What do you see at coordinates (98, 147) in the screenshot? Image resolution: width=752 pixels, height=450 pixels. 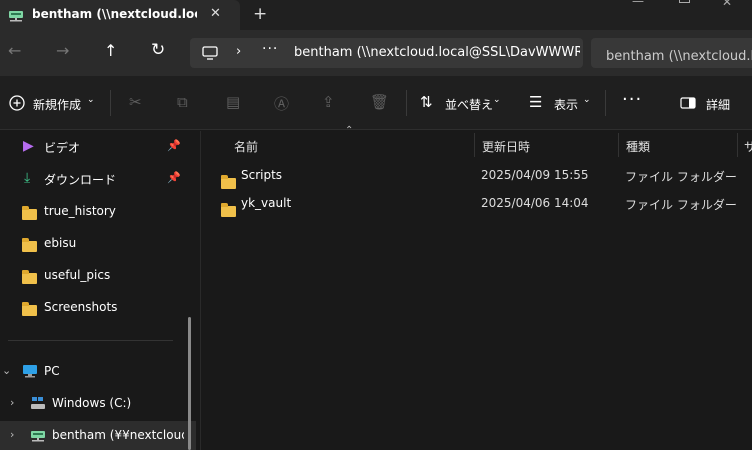 I see `sidebar-item-videos: ▶ ビデオ 📌` at bounding box center [98, 147].